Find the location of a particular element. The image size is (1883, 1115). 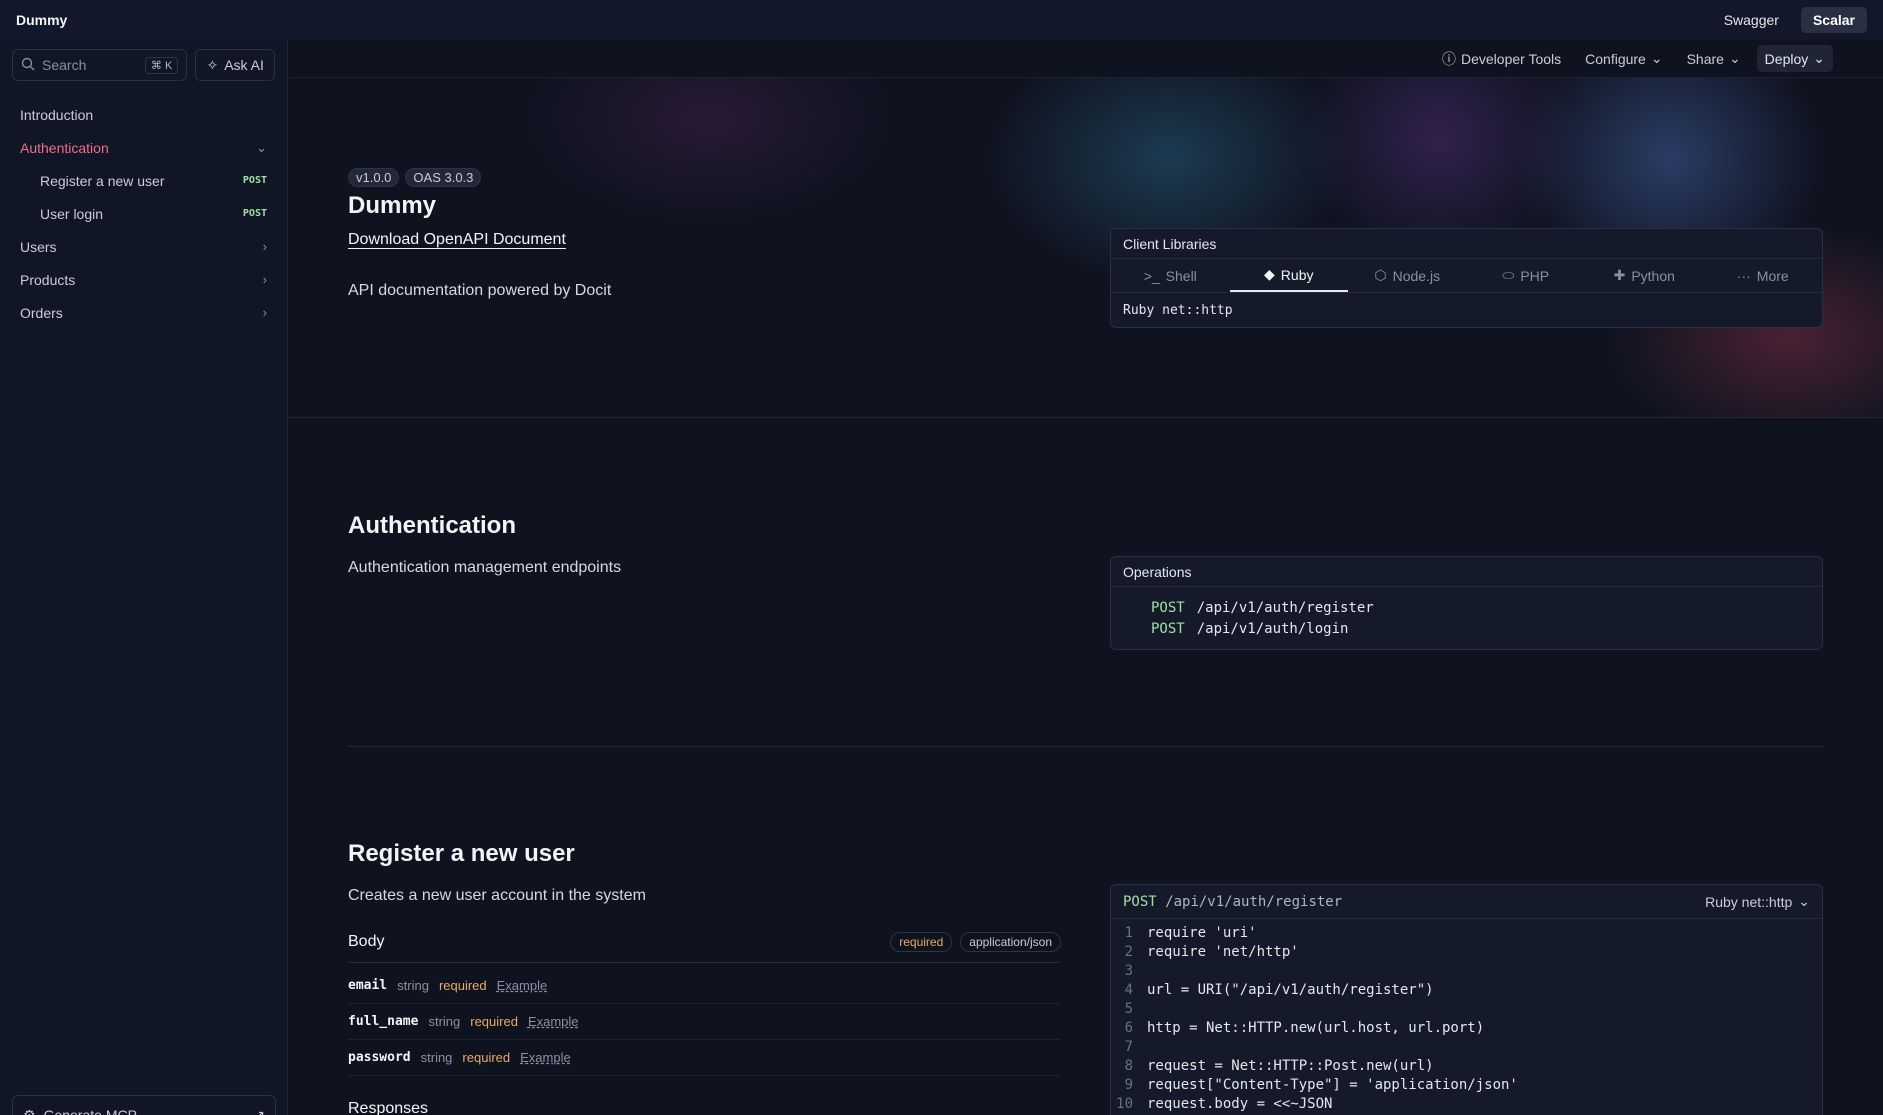

sidebar-item-label: Introduction is located at coordinates (57, 114).